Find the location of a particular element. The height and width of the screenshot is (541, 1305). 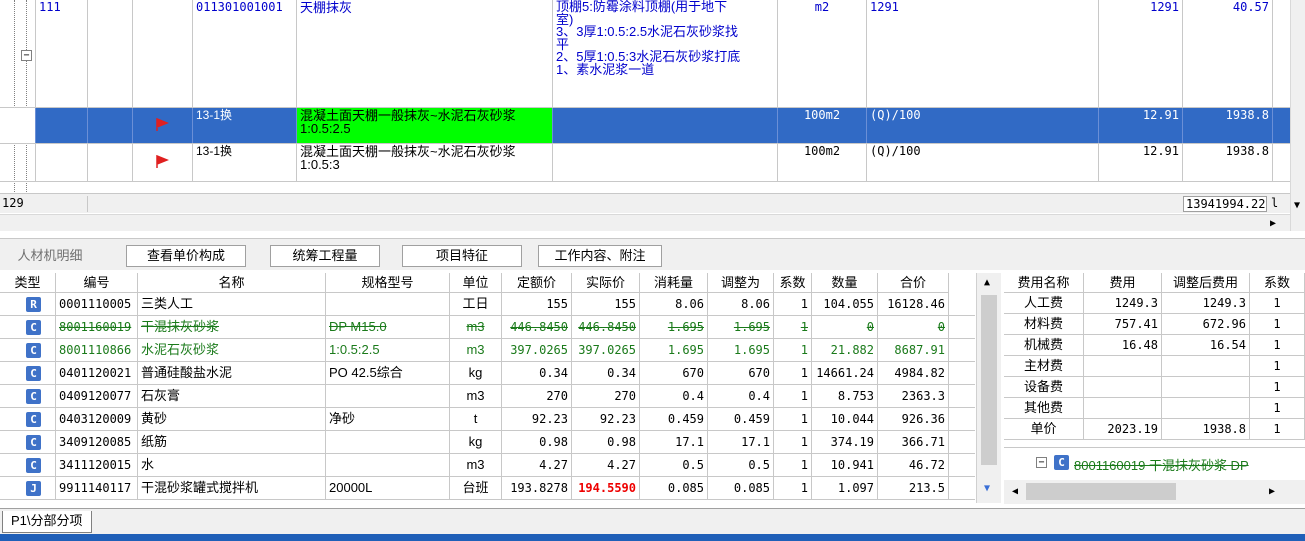

col-header-actual-price: 实际价 is located at coordinates (606, 283).